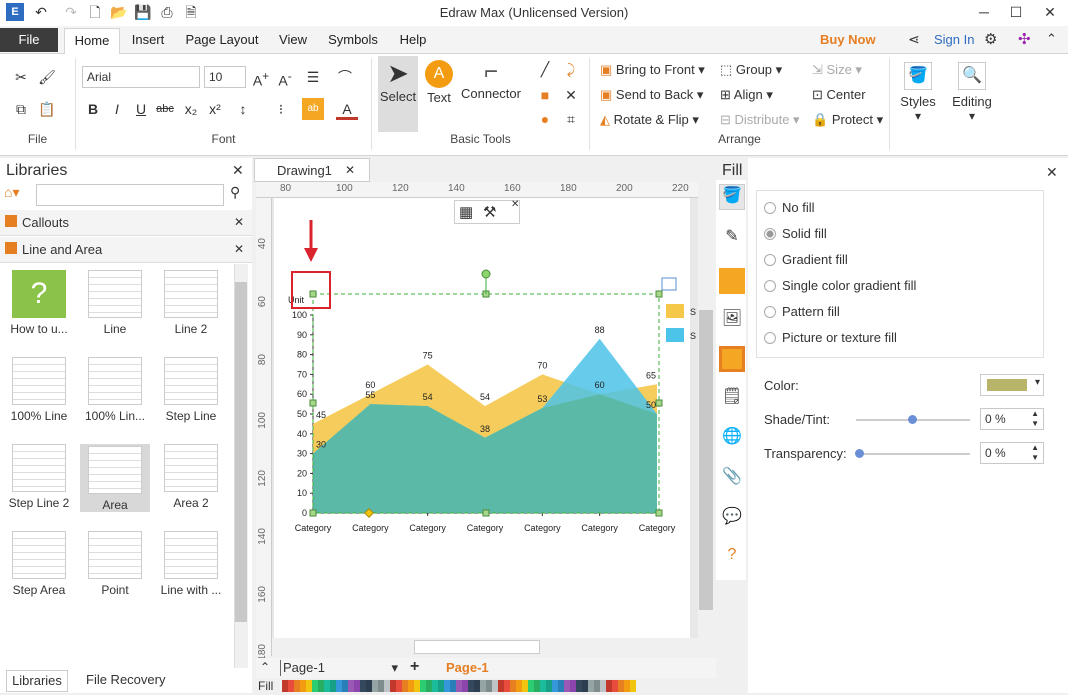  I want to click on fill-tool-icon: 🪣, so click(732, 197).